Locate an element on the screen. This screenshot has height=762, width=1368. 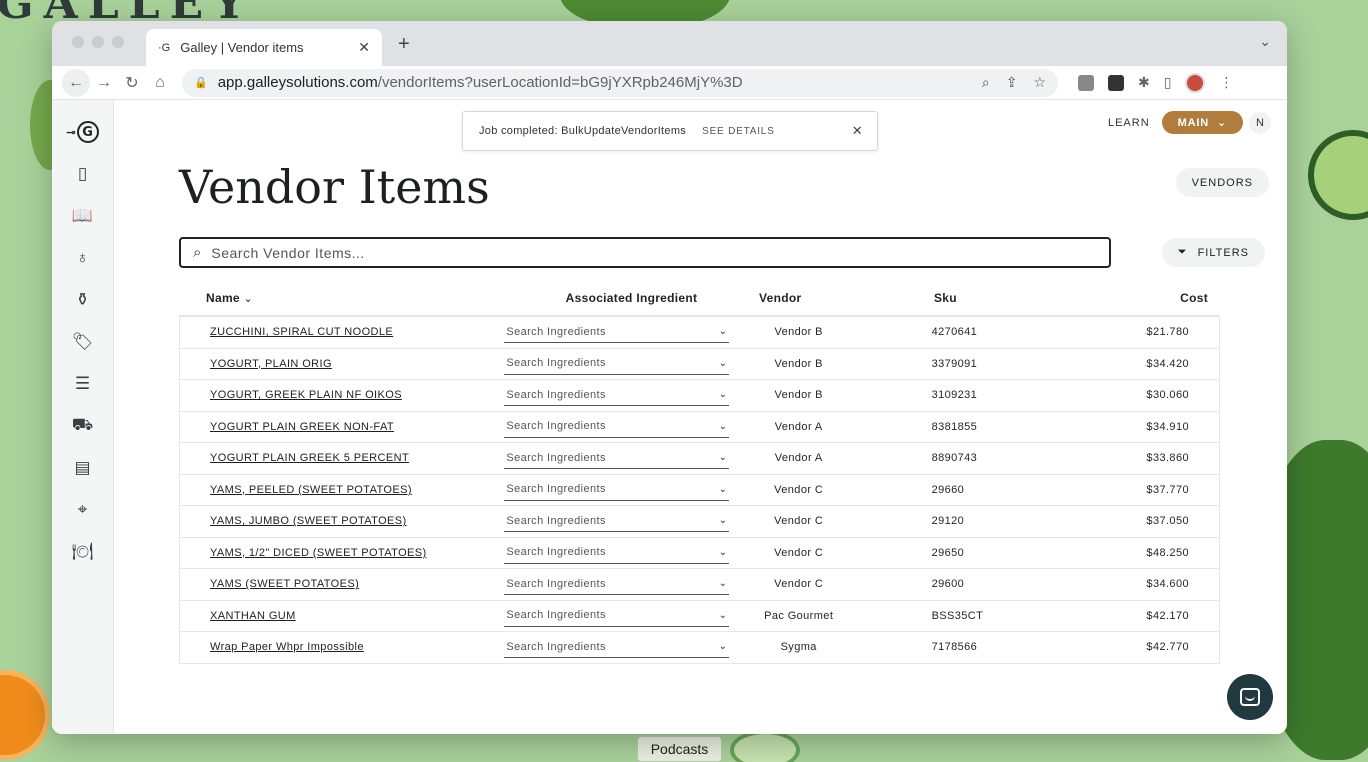
toast-close-icon: ✕ is located at coordinates (857, 131).